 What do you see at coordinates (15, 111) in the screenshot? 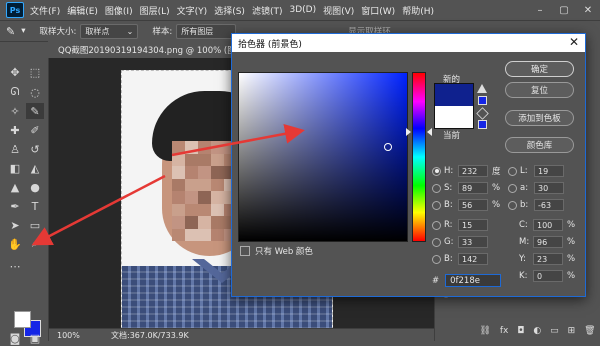
I see `quick-select-icon: ✧` at bounding box center [15, 111].